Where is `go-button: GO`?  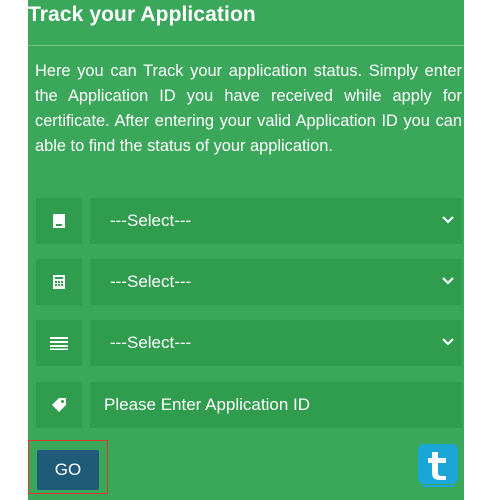
go-button: GO is located at coordinates (68, 470).